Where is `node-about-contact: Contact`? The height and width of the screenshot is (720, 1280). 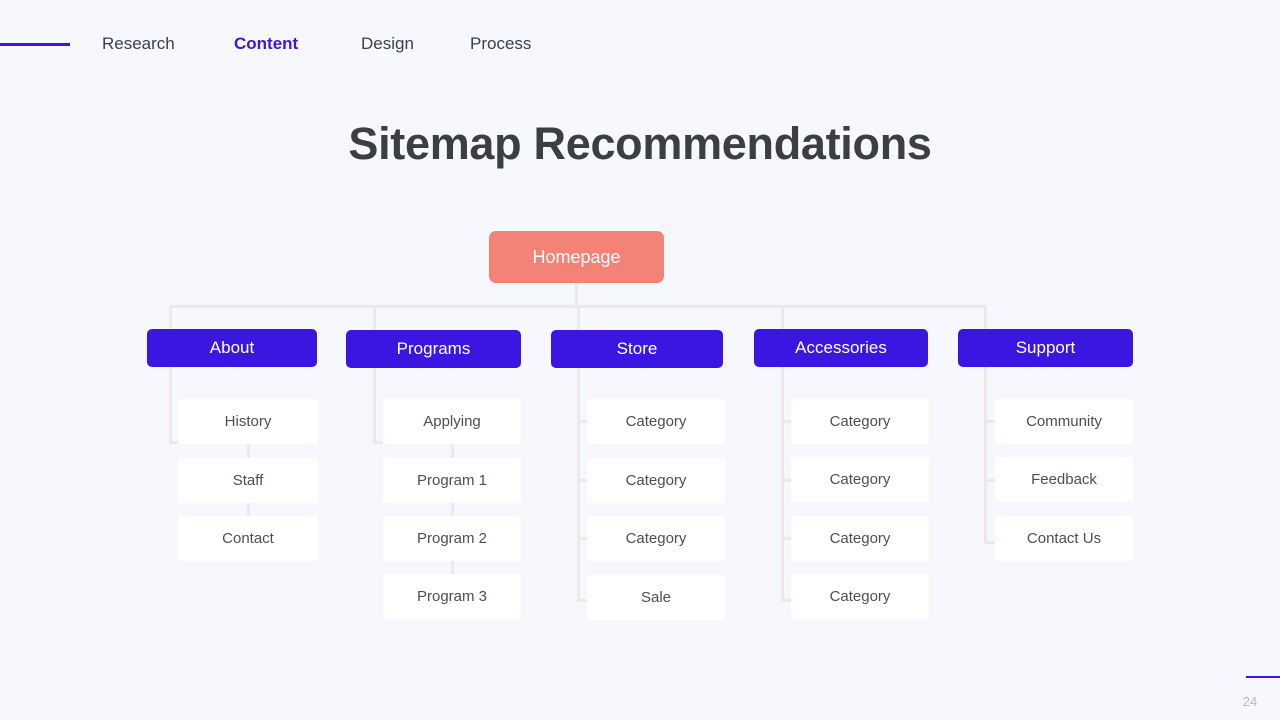
node-about-contact: Contact is located at coordinates (248, 538).